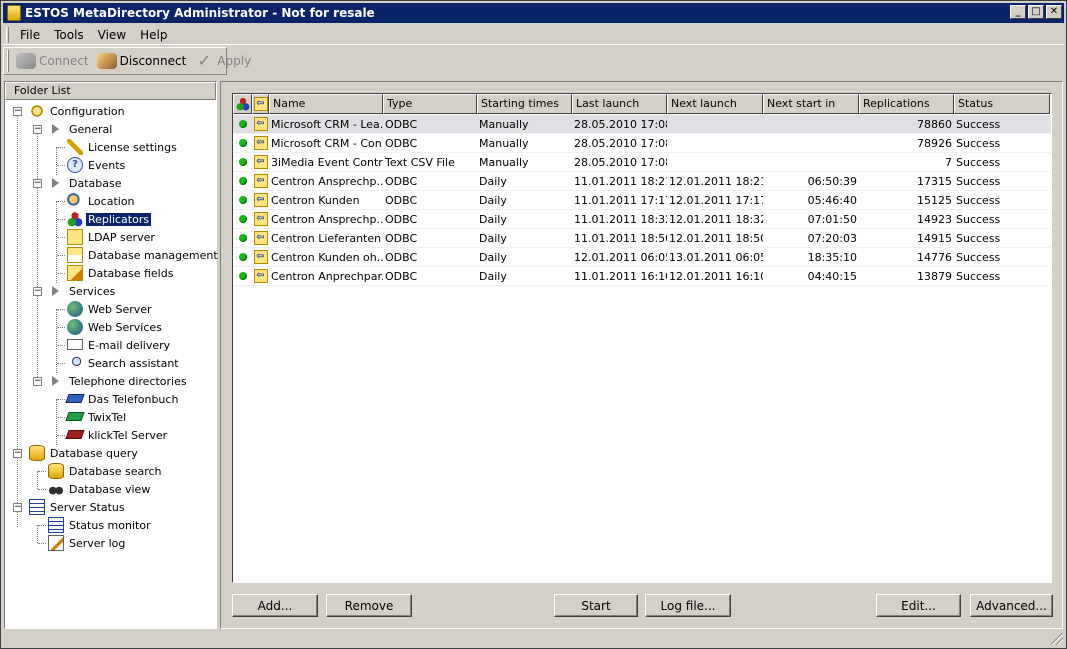 This screenshot has width=1067, height=649. I want to click on collapse-telephone-directories: −, so click(37, 381).